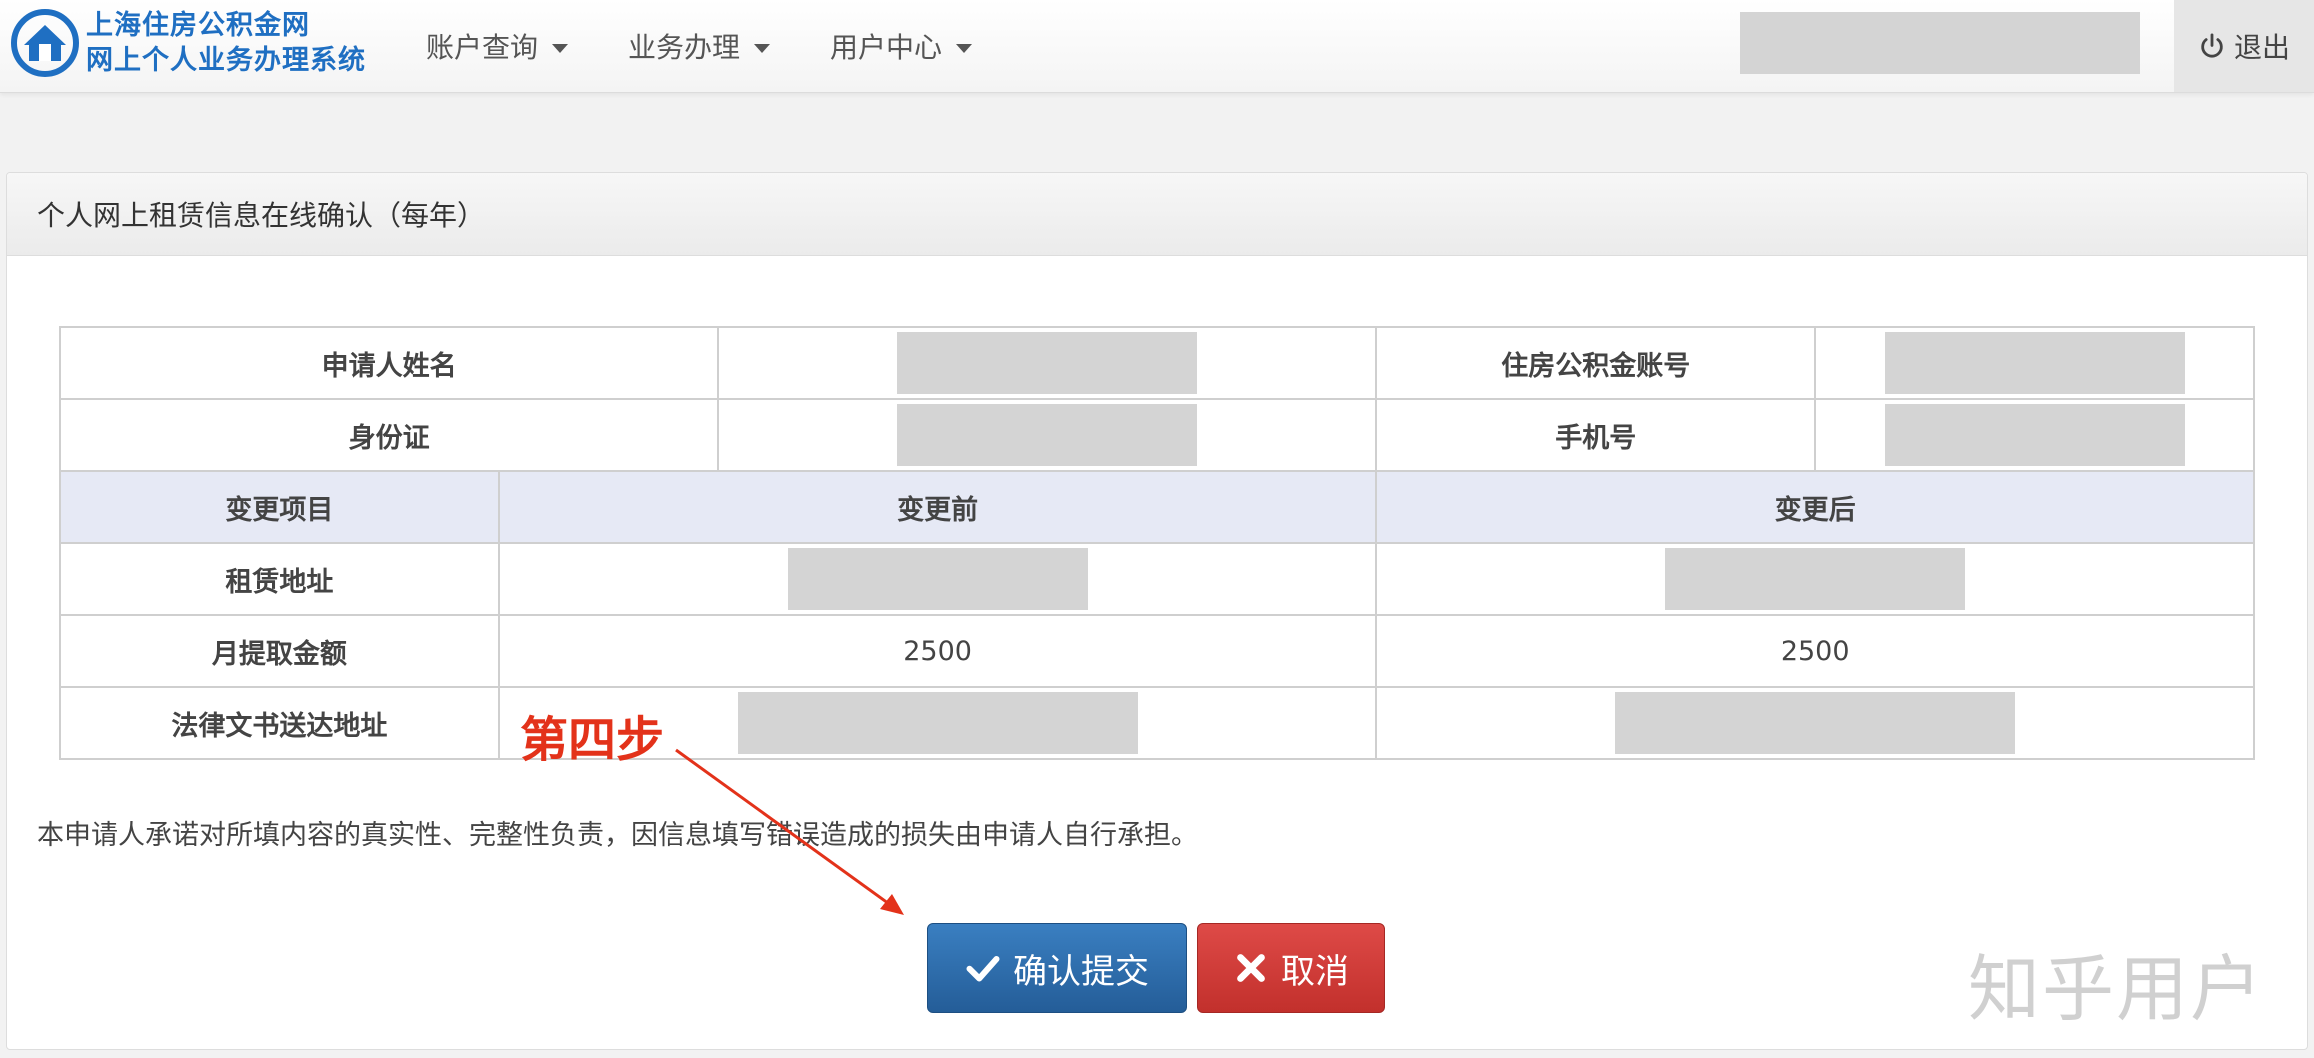  Describe the element at coordinates (226, 60) in the screenshot. I see `logo-title-line2: 网上个人业务办理系统` at that location.